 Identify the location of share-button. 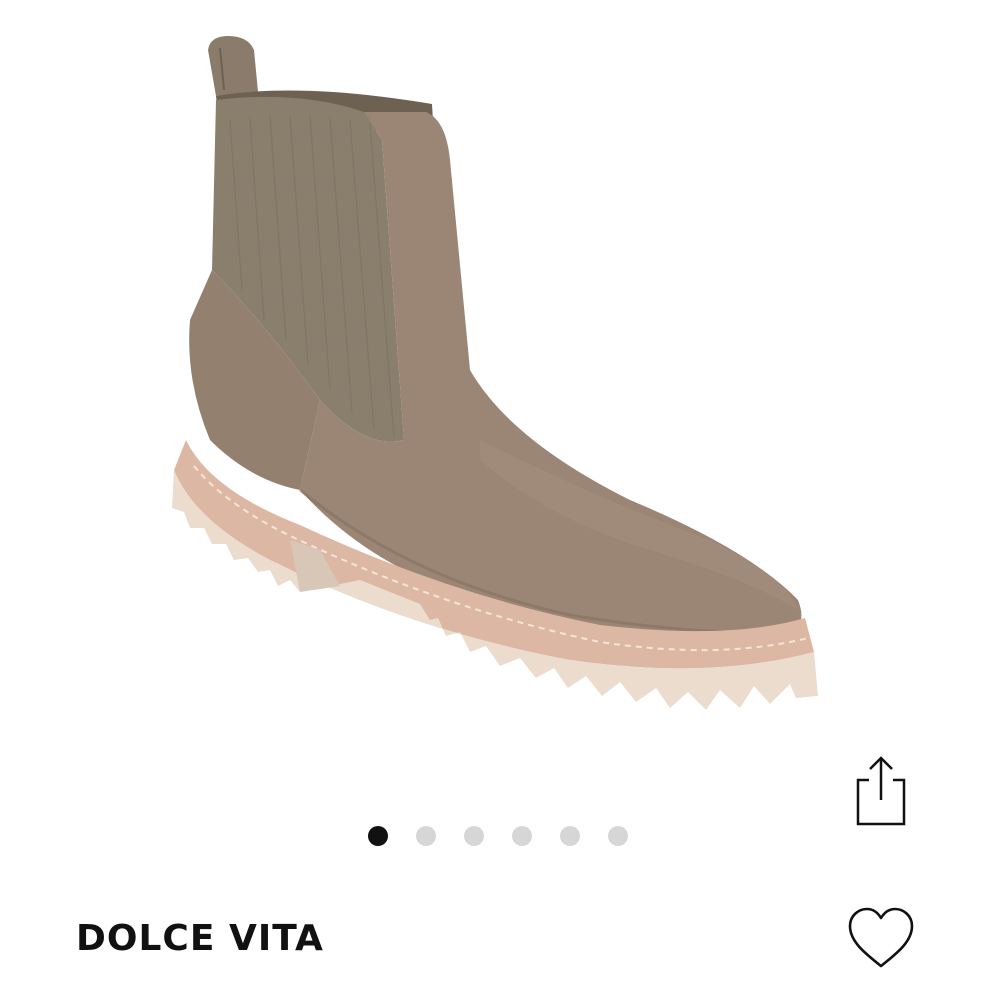
(881, 791).